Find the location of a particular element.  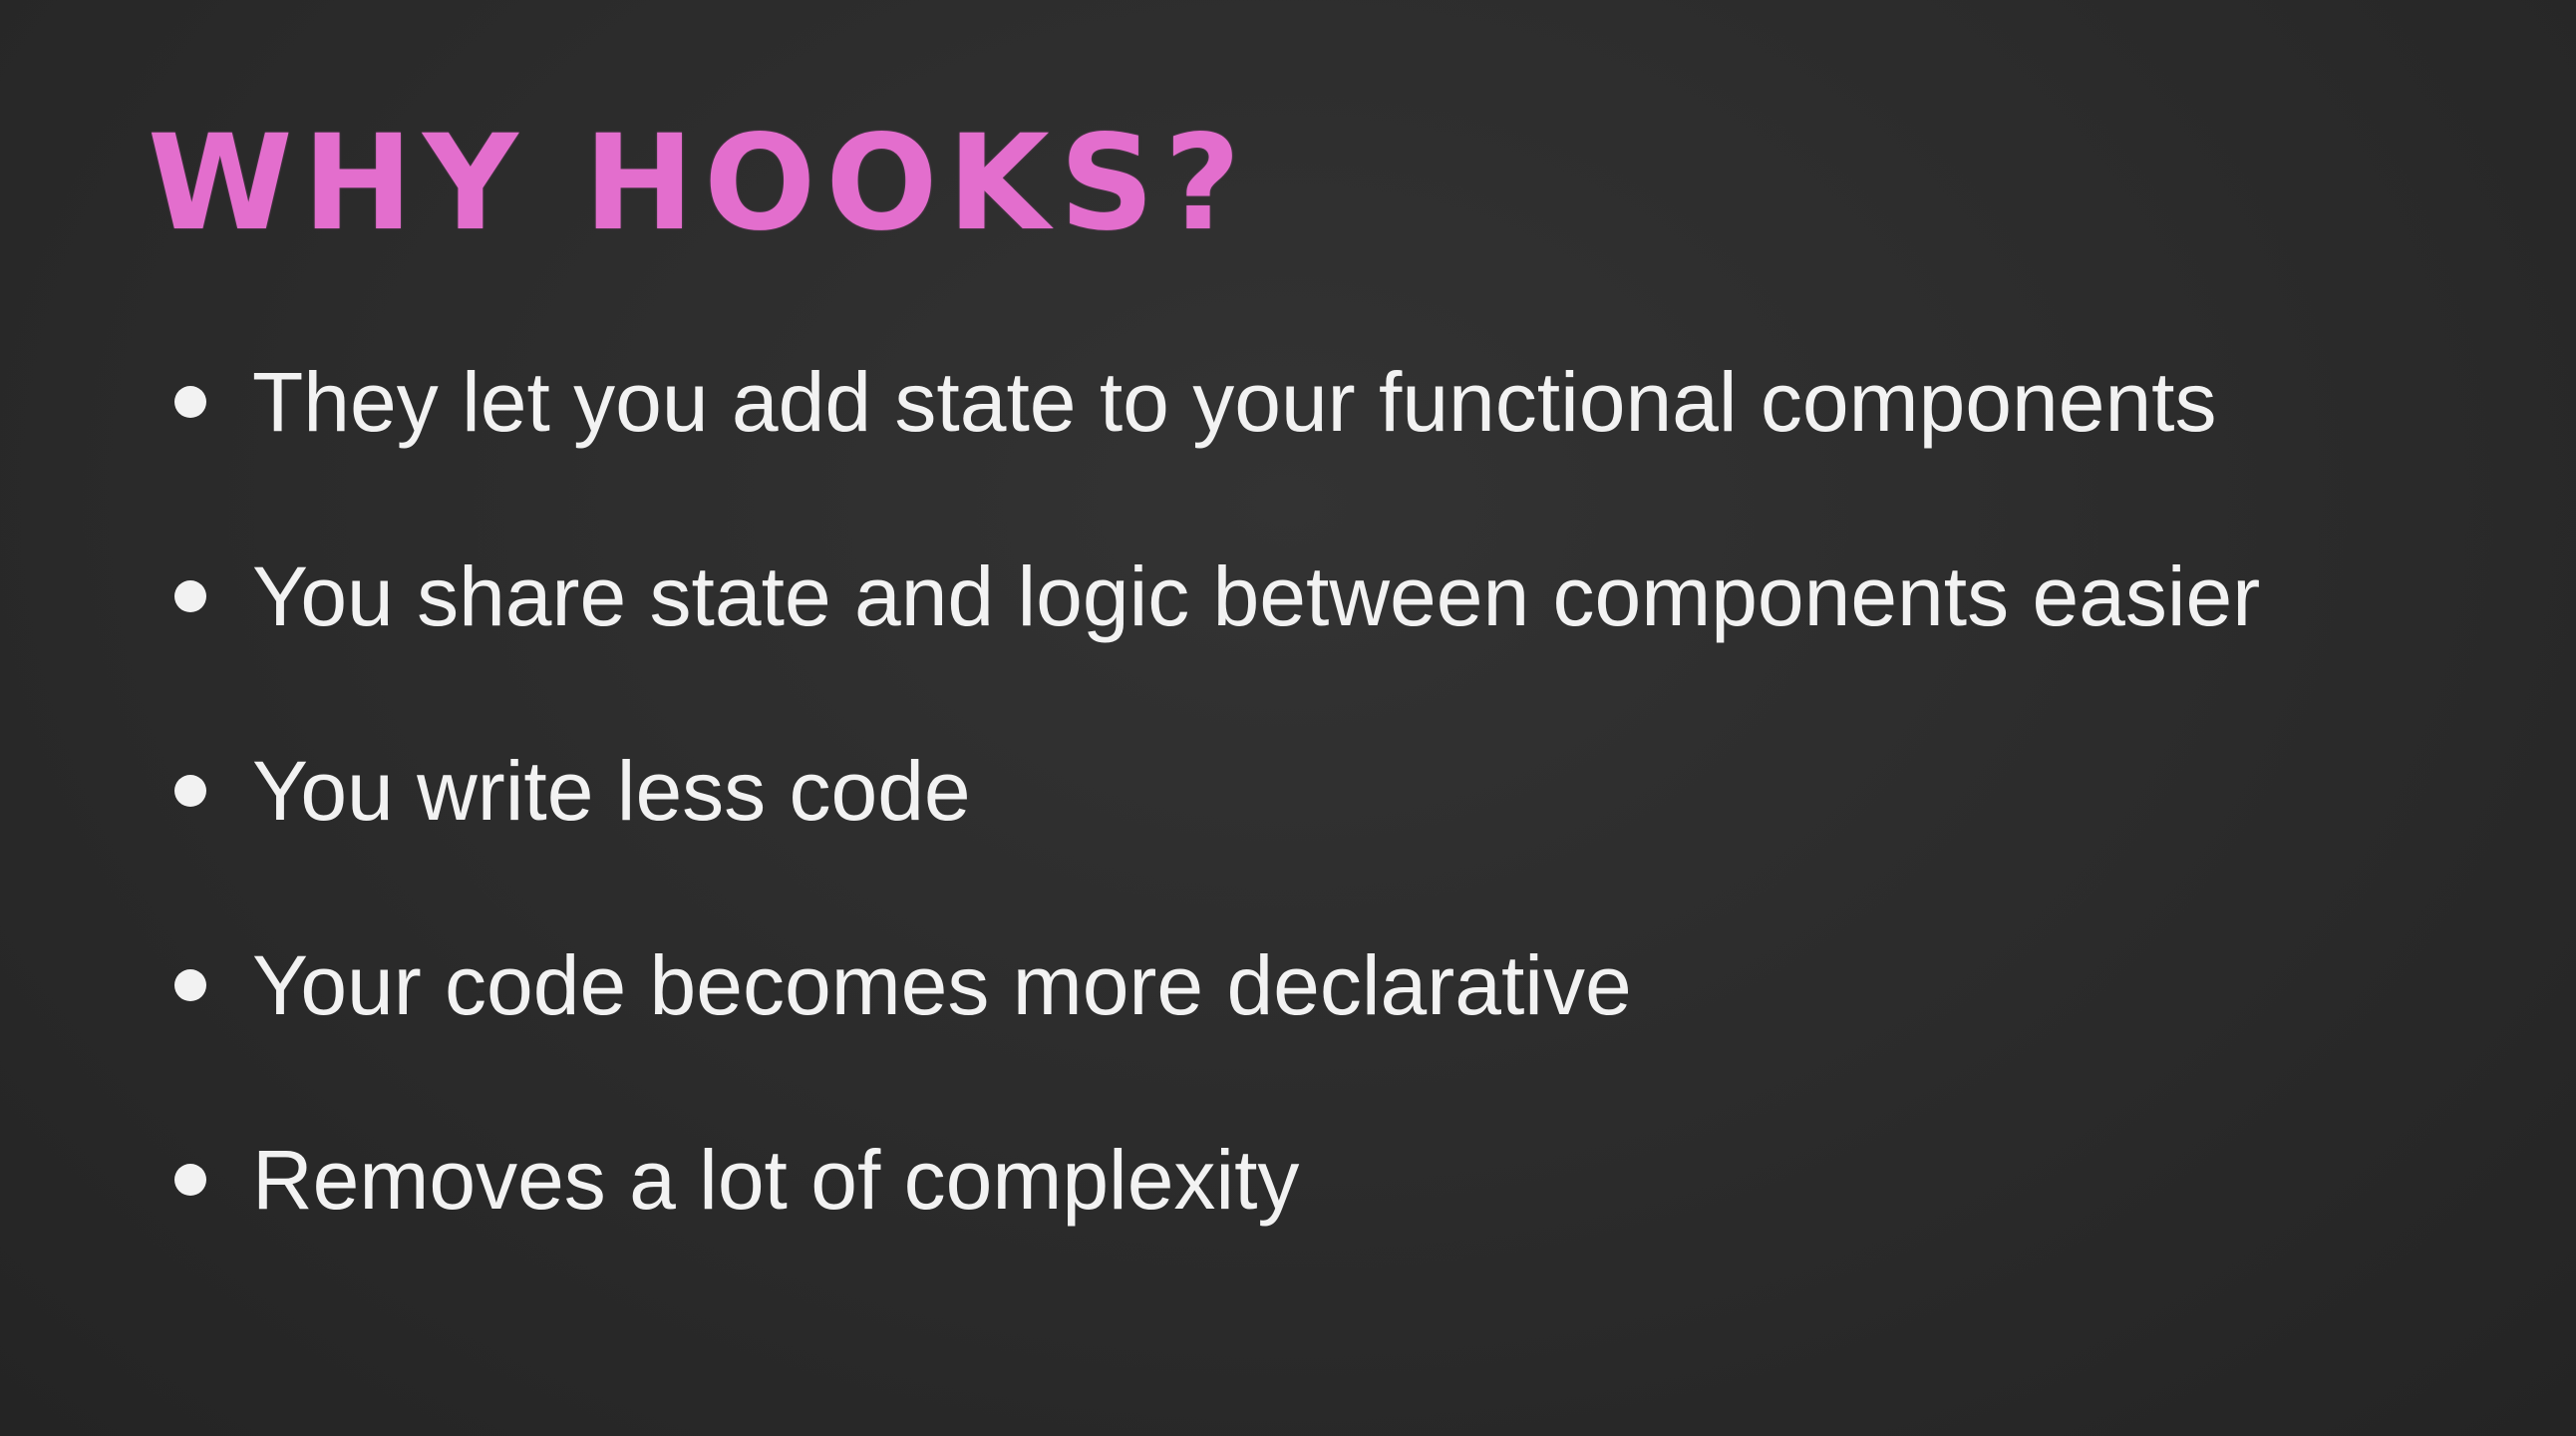

bullet-text: You write less code is located at coordinates (611, 791).